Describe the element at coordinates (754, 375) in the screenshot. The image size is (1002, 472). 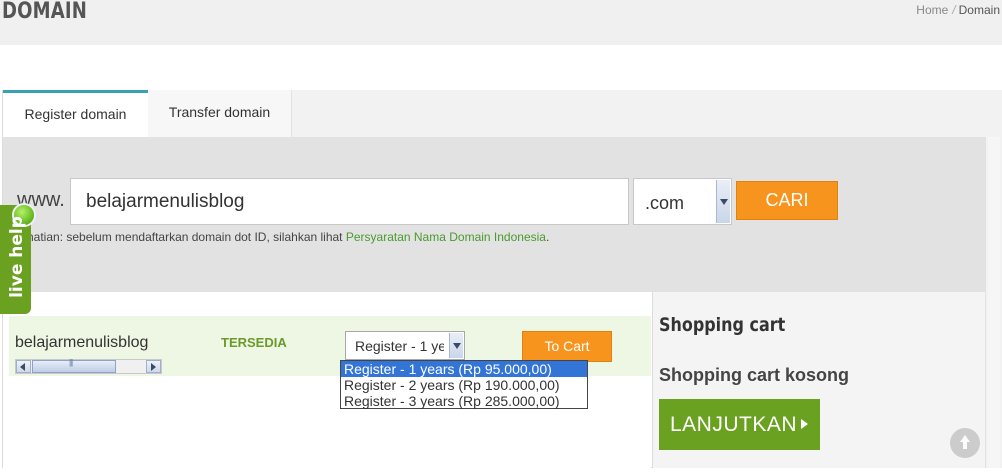
I see `shopping-cart-empty-message: Shopping cart kosong` at that location.